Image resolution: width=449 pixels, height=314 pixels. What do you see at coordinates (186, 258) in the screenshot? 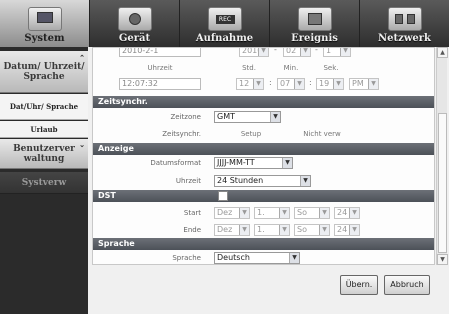
I see `sprache-label: Sprache` at bounding box center [186, 258].